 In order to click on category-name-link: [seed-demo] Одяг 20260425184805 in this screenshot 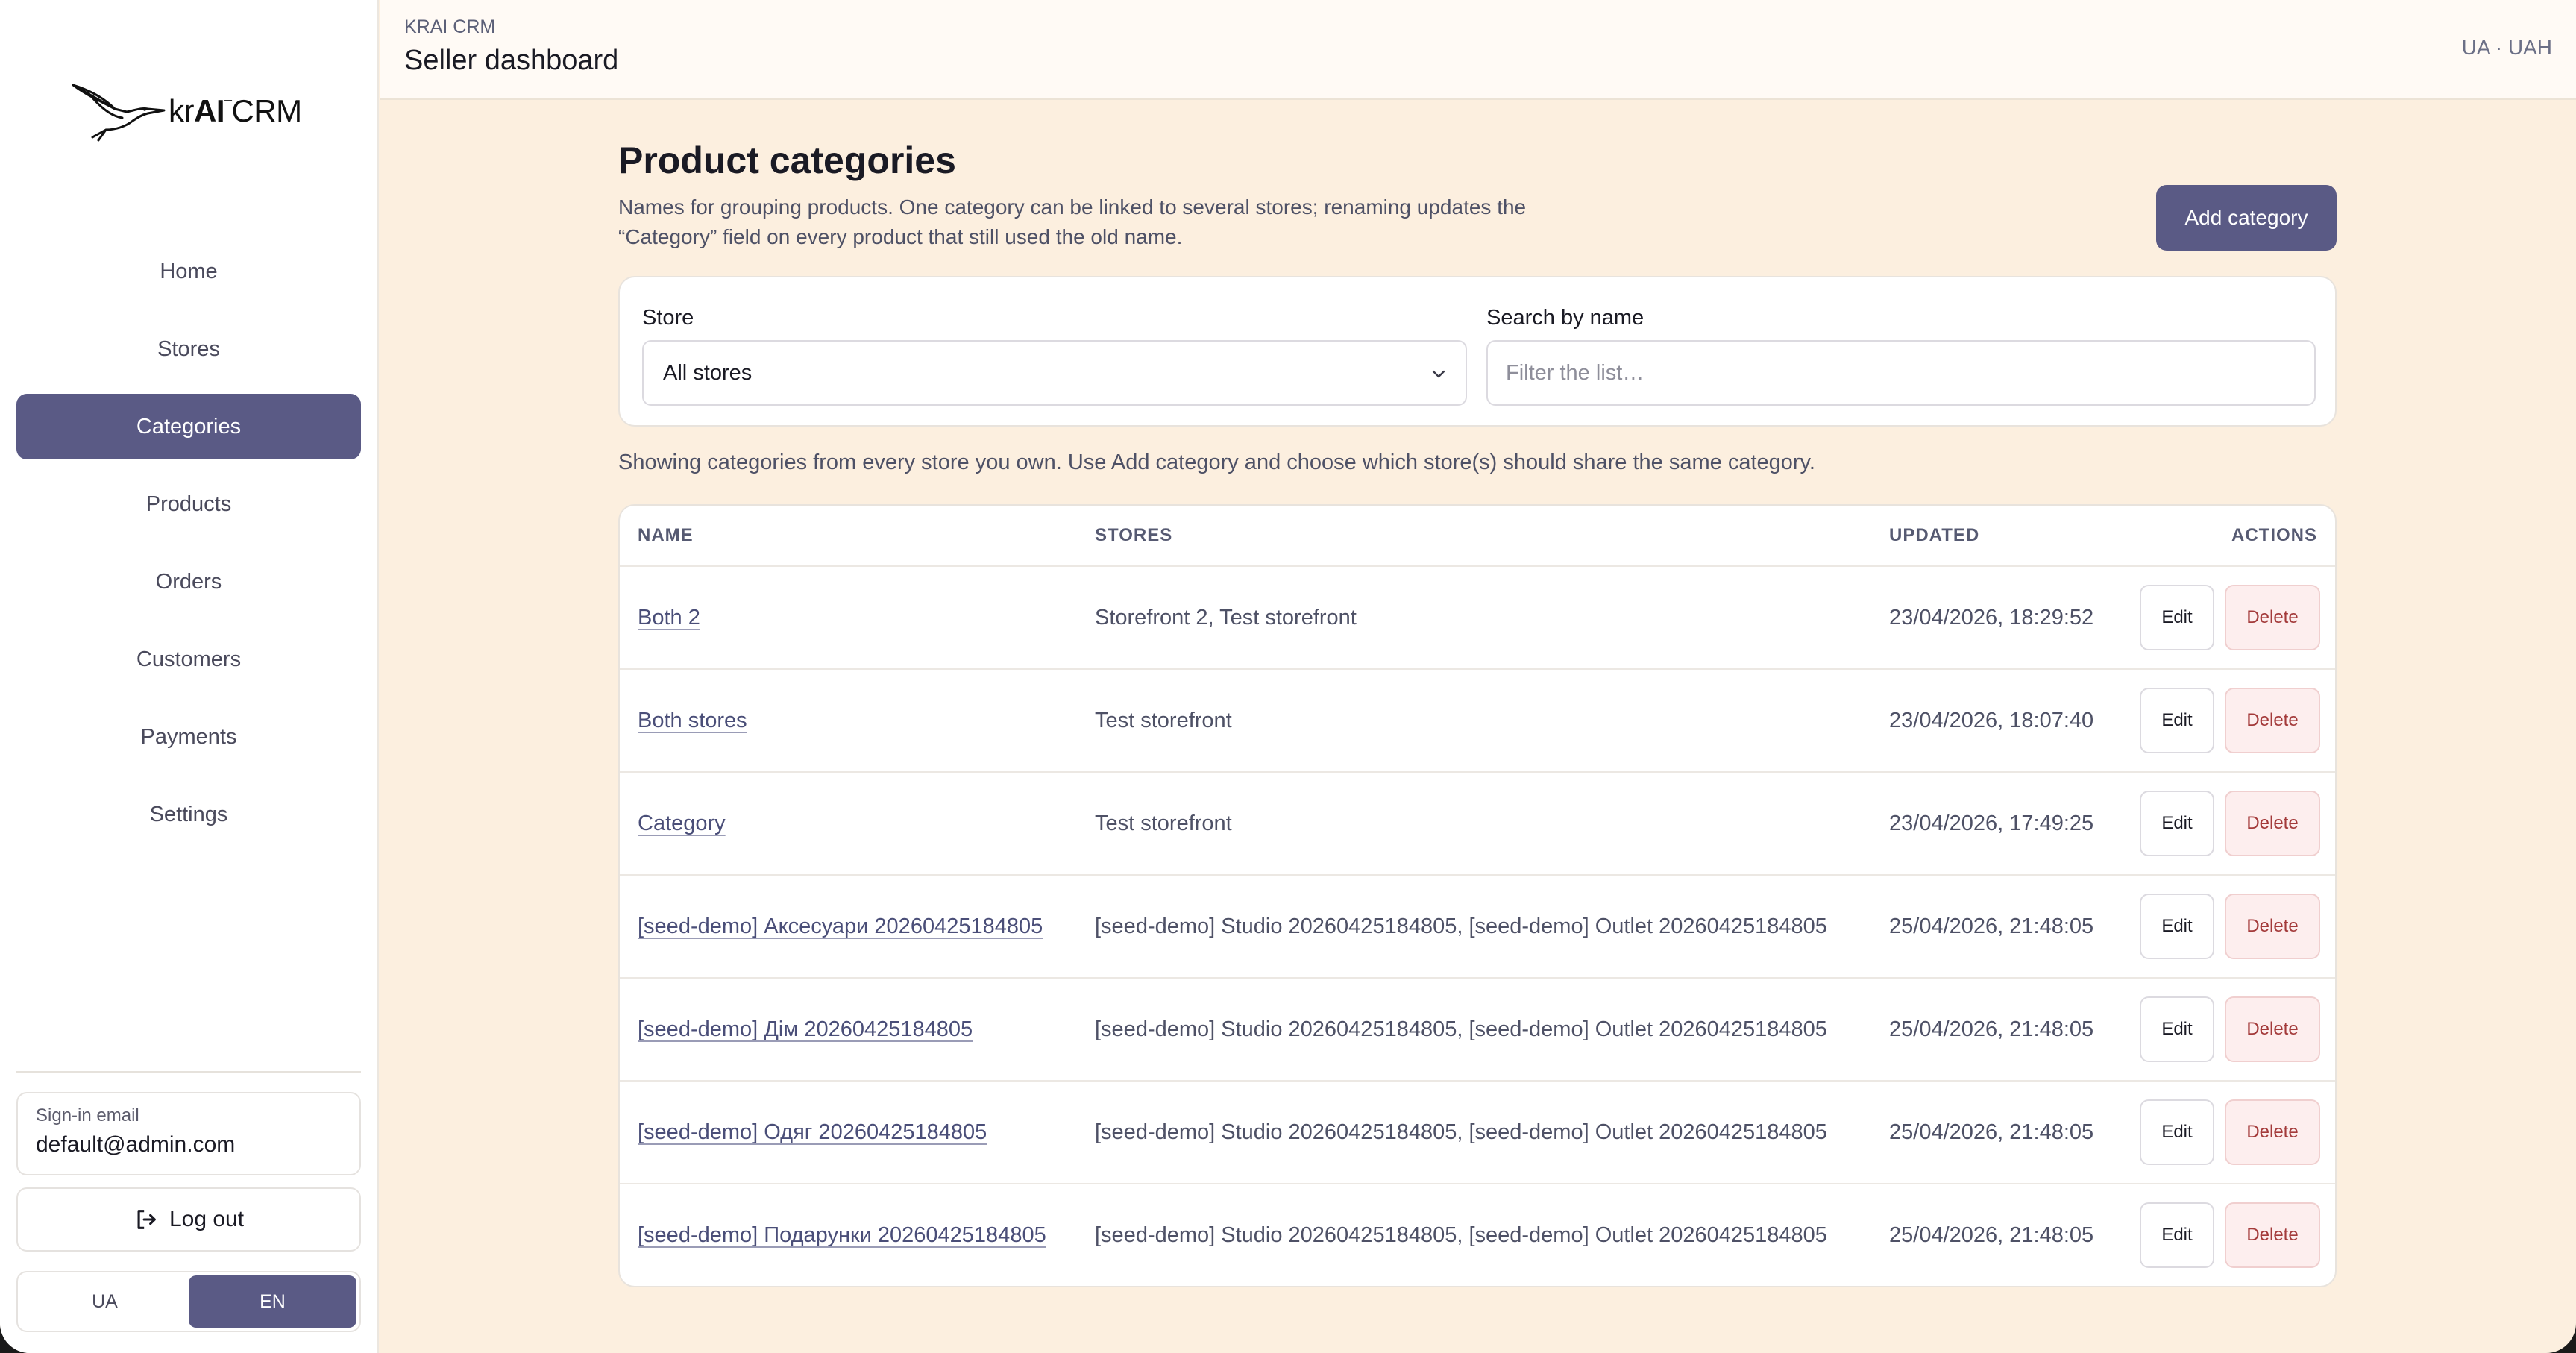, I will do `click(813, 1132)`.